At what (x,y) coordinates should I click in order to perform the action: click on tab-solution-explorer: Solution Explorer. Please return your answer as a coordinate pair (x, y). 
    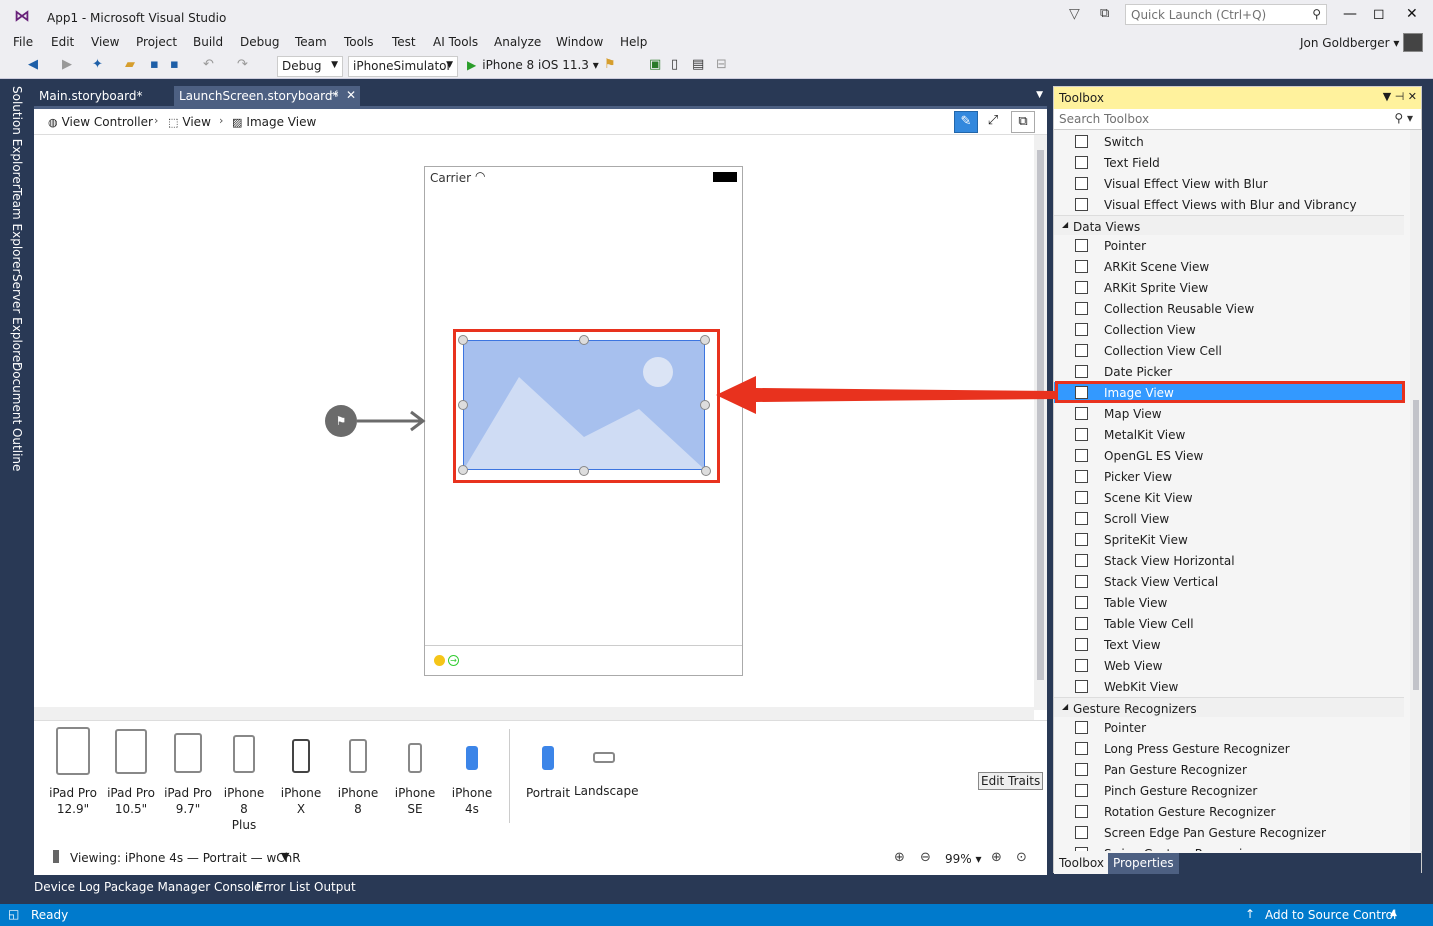
    Looking at the image, I should click on (17, 137).